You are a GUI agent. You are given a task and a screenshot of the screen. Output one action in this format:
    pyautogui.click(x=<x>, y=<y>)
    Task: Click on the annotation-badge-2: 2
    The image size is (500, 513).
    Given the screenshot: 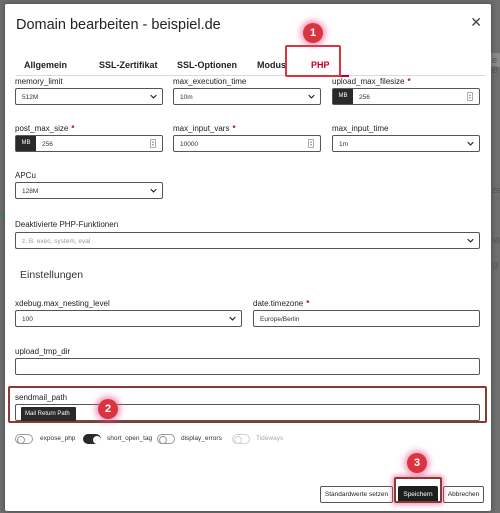 What is the action you would take?
    pyautogui.click(x=108, y=409)
    